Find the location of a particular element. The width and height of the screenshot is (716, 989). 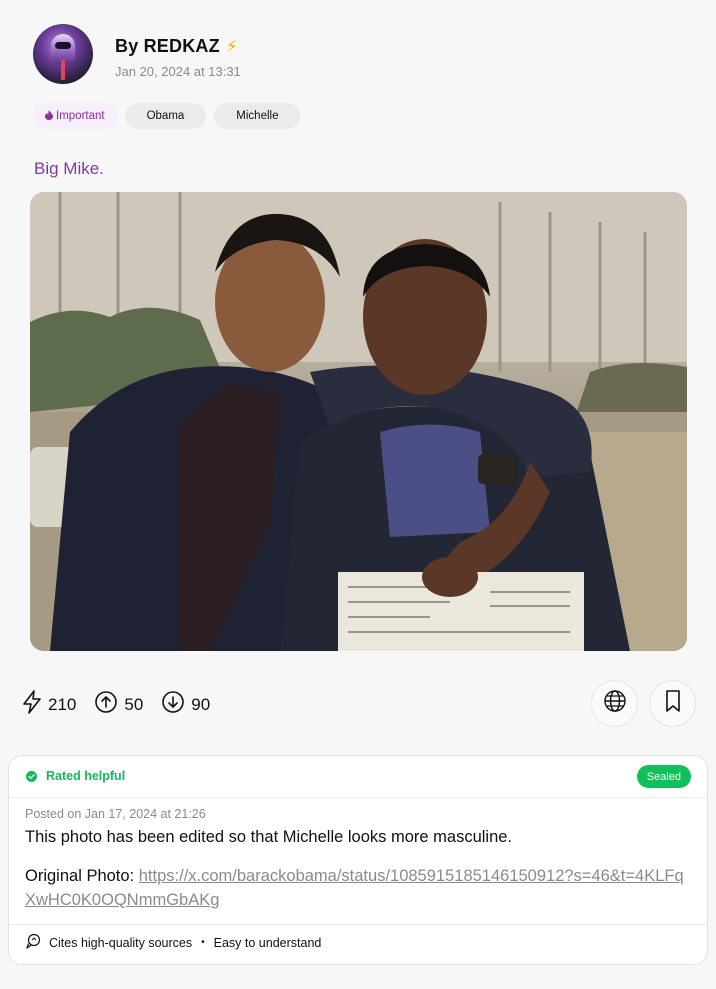

sealed-badge: Sealed is located at coordinates (663, 776).